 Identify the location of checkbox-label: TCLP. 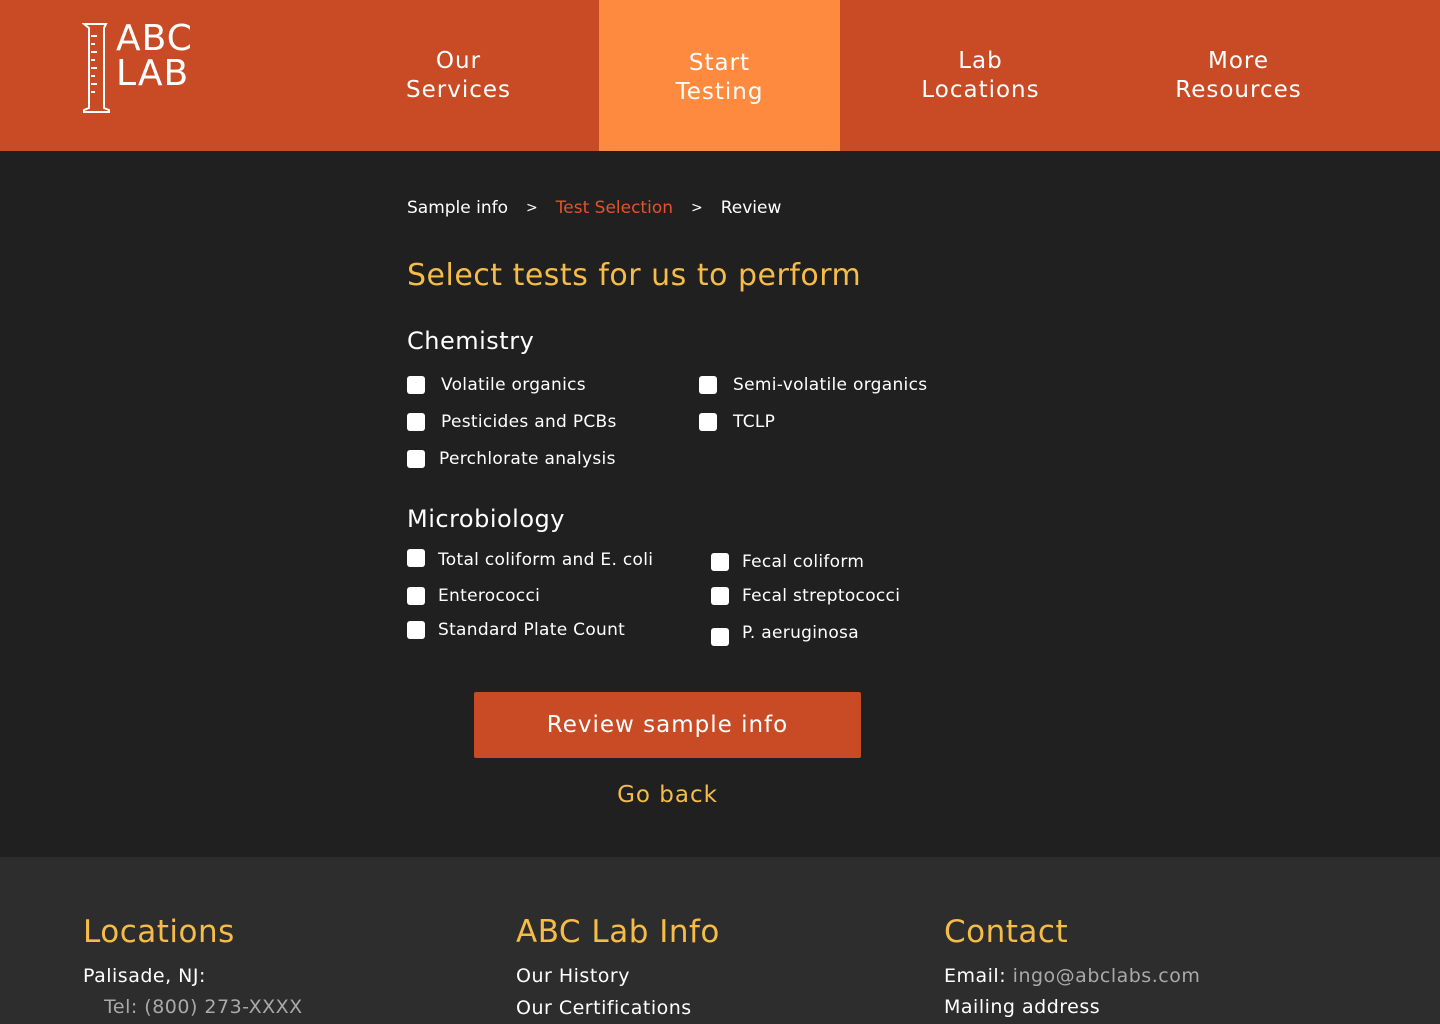
(754, 422).